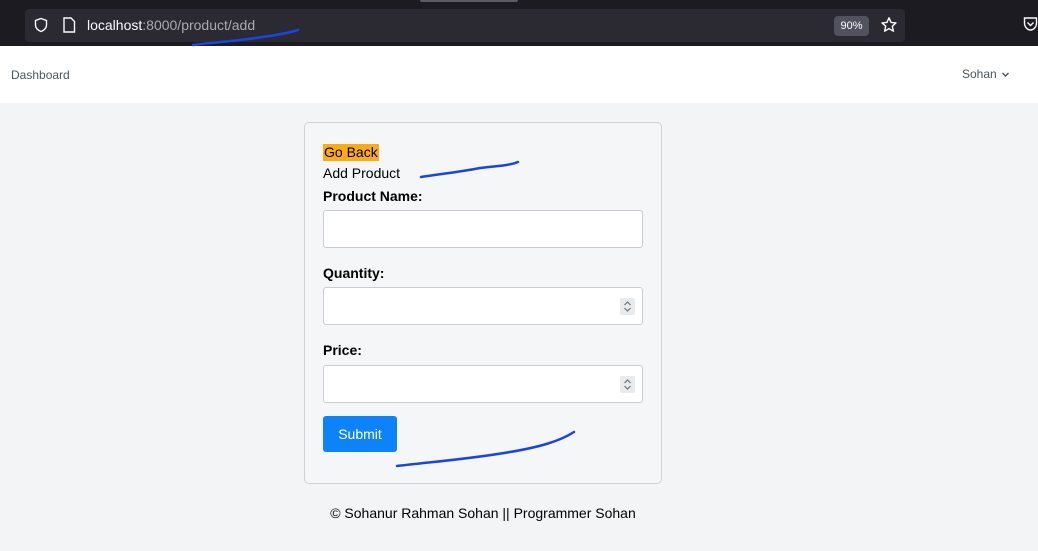 Image resolution: width=1038 pixels, height=551 pixels. I want to click on url-host: localhost, so click(115, 25).